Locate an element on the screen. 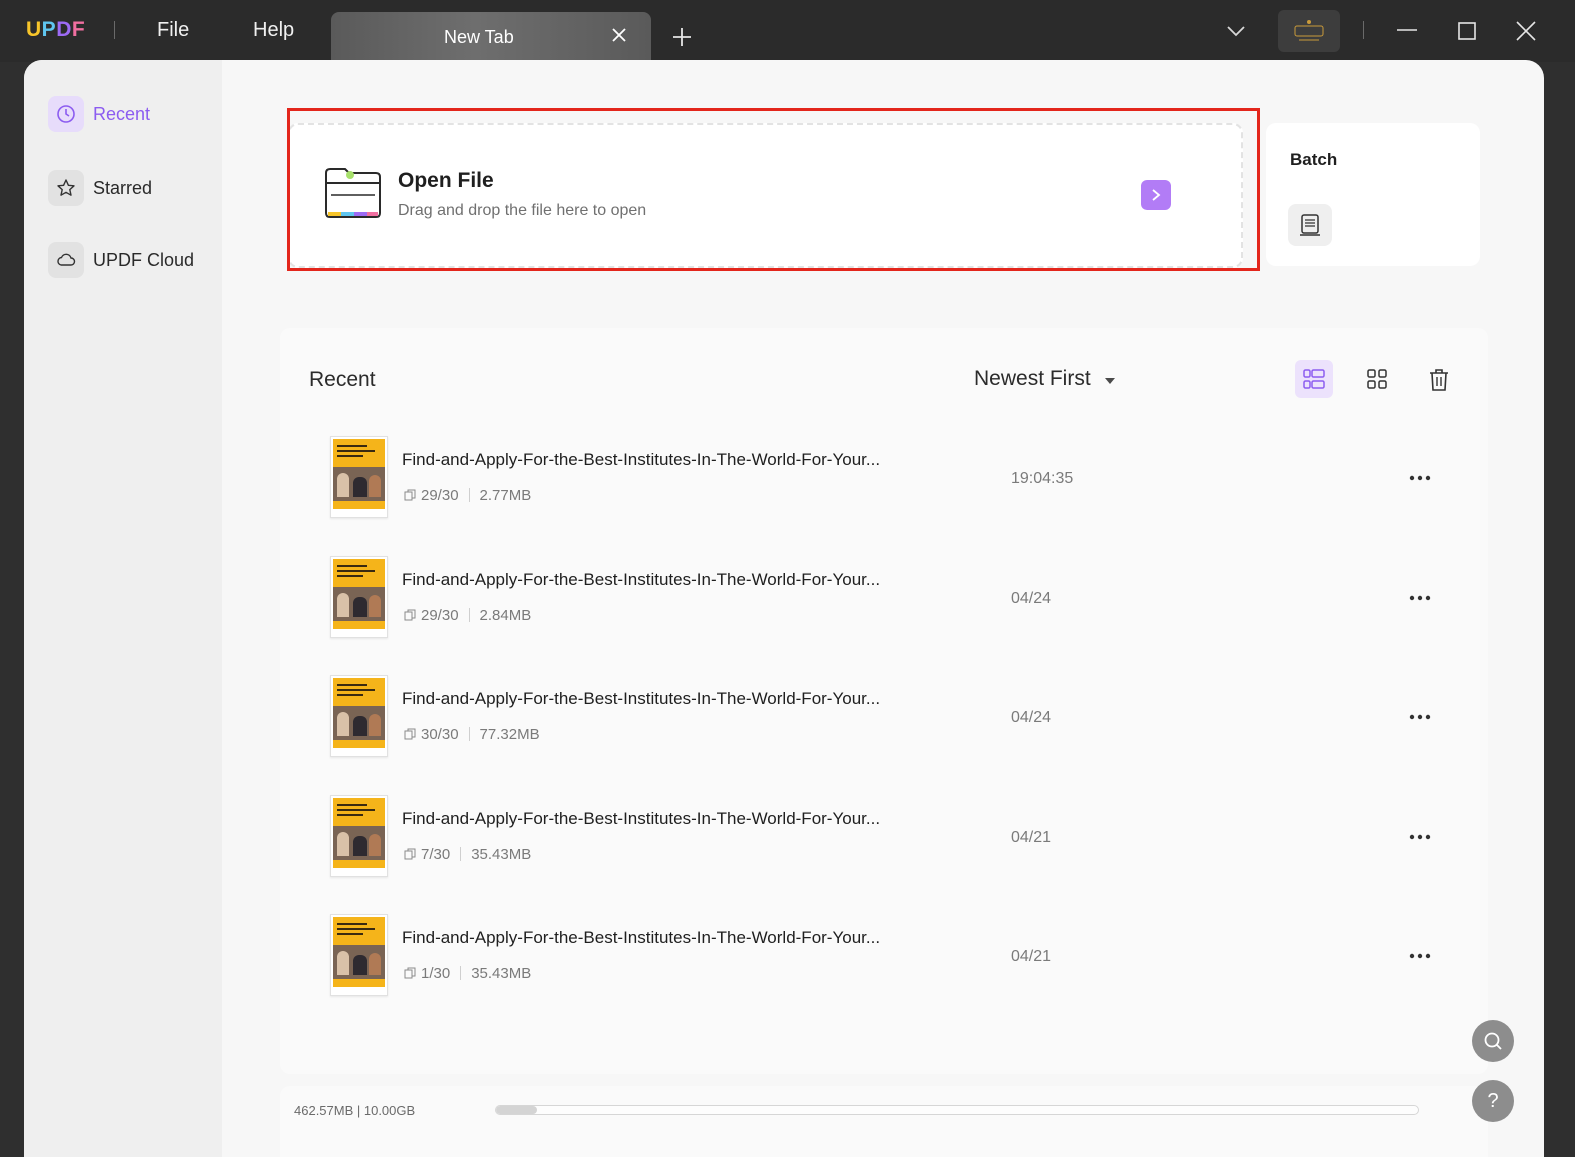 The height and width of the screenshot is (1157, 1575). help-menu: Help is located at coordinates (273, 30).